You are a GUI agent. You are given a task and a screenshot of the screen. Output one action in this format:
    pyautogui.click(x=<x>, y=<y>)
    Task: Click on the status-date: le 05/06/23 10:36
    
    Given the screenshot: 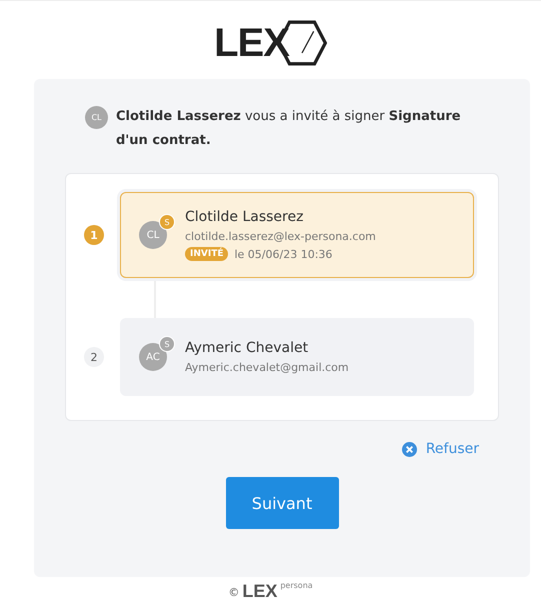 What is the action you would take?
    pyautogui.click(x=283, y=254)
    